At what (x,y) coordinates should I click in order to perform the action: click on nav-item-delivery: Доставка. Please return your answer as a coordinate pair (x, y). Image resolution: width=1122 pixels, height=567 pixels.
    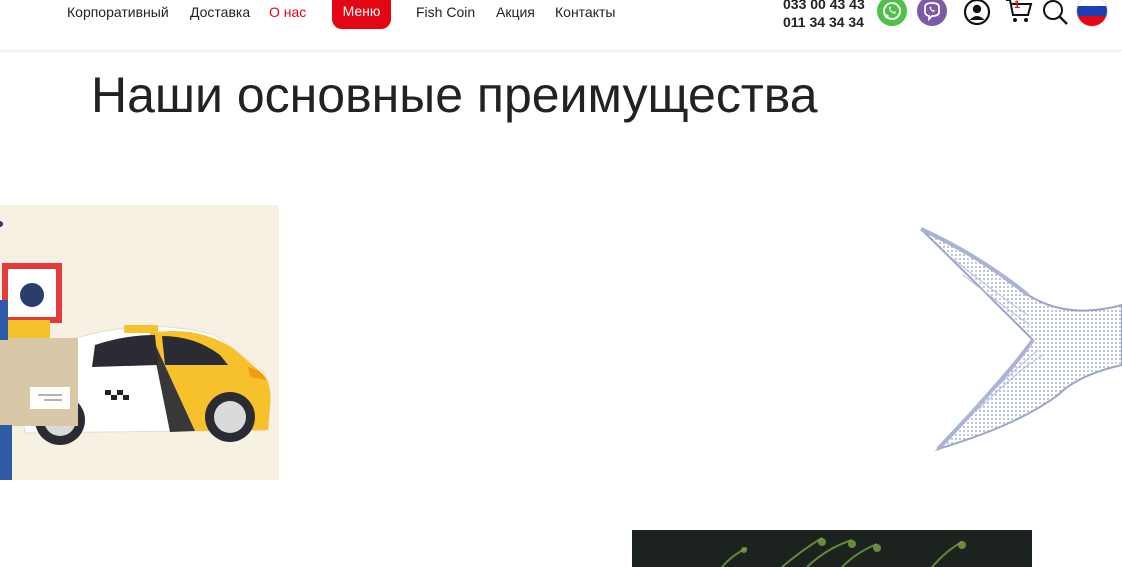
    Looking at the image, I should click on (220, 12).